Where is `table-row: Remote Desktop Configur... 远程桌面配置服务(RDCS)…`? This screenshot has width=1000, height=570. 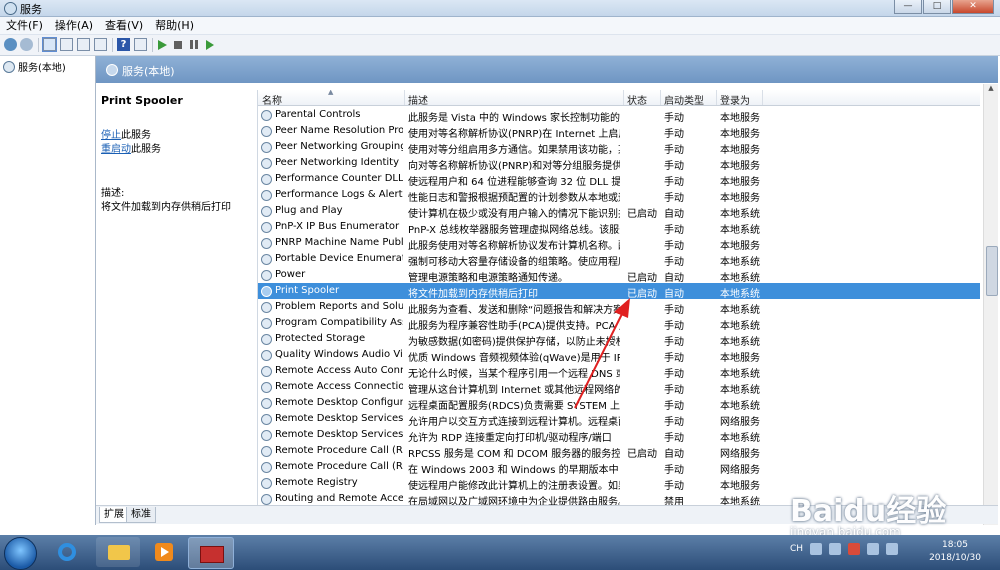 table-row: Remote Desktop Configur... 远程桌面配置服务(RDCS)… is located at coordinates (619, 403).